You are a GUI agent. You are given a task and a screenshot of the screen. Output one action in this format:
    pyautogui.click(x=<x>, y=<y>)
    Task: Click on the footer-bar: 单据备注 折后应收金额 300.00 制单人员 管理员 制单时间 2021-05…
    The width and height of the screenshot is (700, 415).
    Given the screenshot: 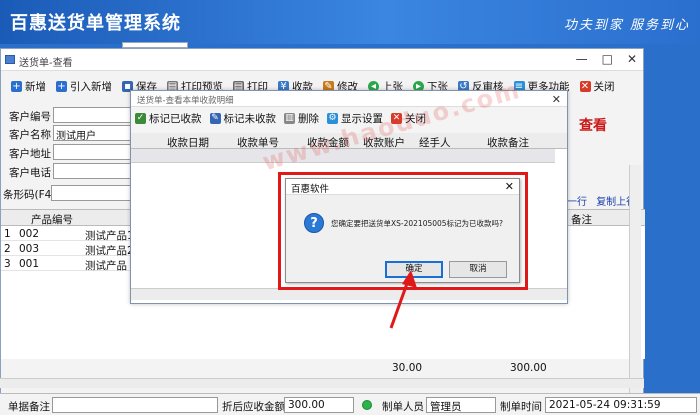 What is the action you would take?
    pyautogui.click(x=350, y=404)
    